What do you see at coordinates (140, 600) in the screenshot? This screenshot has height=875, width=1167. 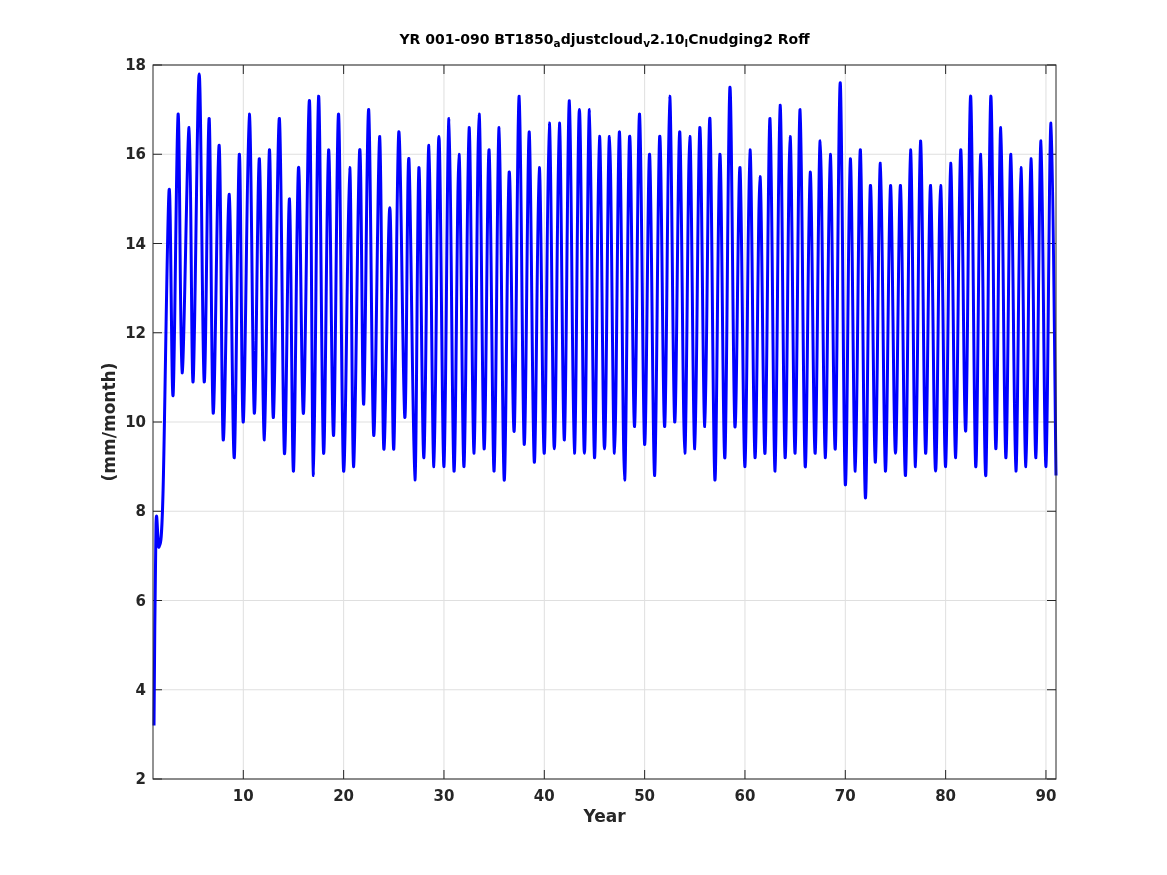 I see `y-tick-label: 6` at bounding box center [140, 600].